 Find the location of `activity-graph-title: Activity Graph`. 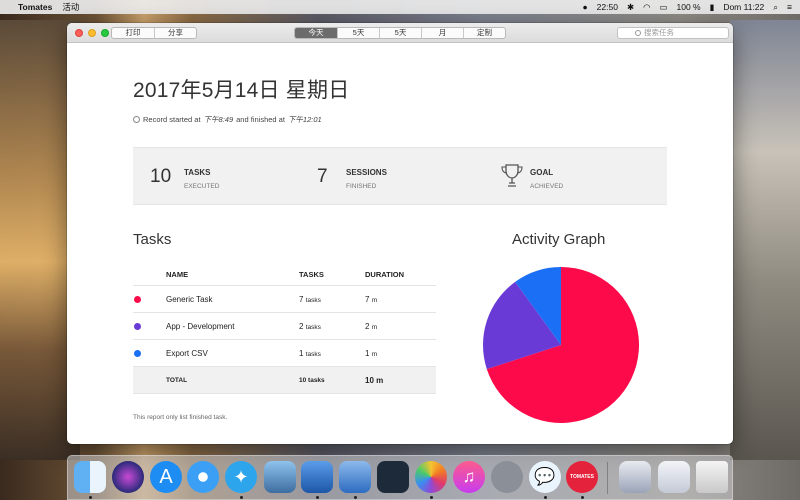

activity-graph-title: Activity Graph is located at coordinates (559, 239).